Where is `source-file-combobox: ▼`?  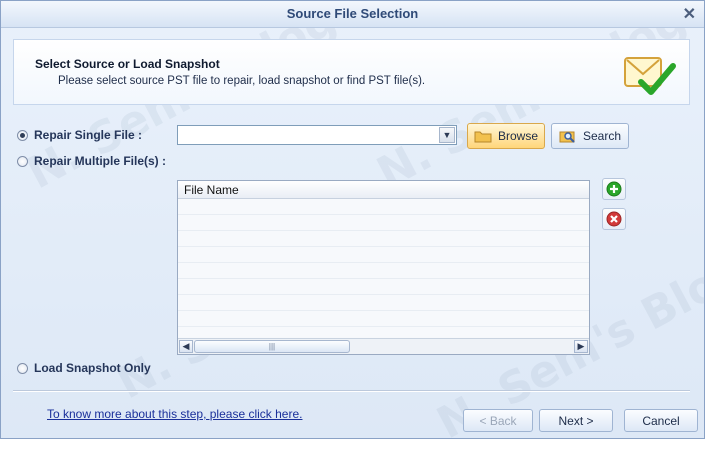 source-file-combobox: ▼ is located at coordinates (317, 135).